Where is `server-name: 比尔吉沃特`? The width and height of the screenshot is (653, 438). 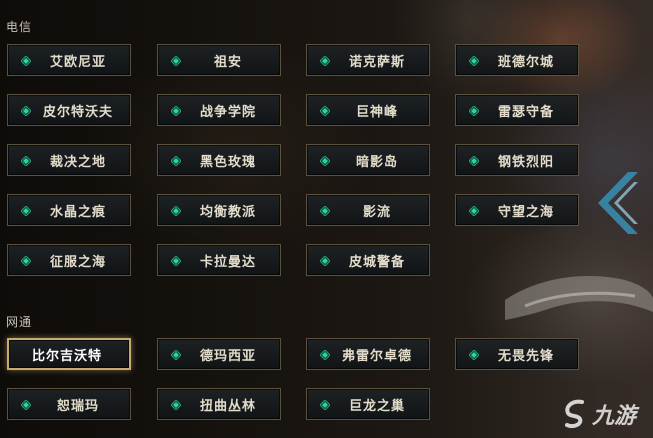 server-name: 比尔吉沃特 is located at coordinates (66, 356).